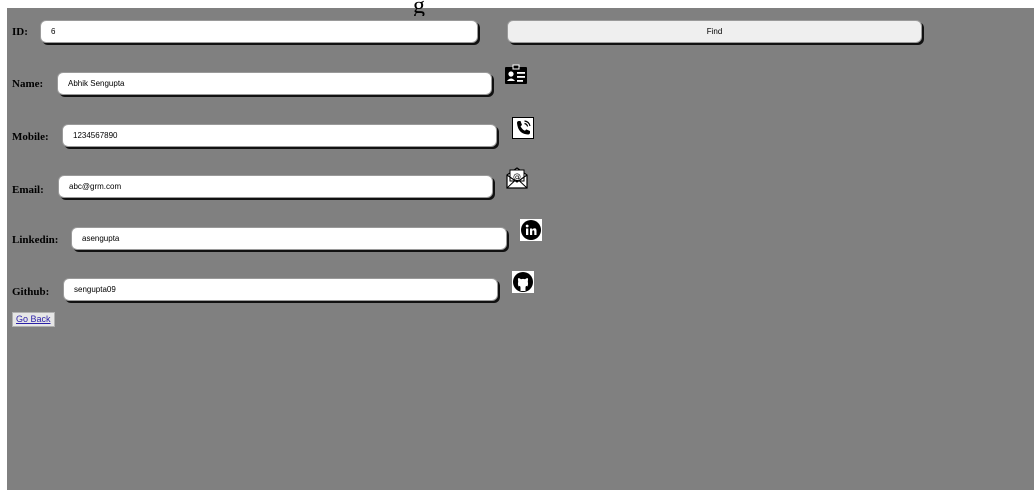  I want to click on id-card-icon, so click(516, 74).